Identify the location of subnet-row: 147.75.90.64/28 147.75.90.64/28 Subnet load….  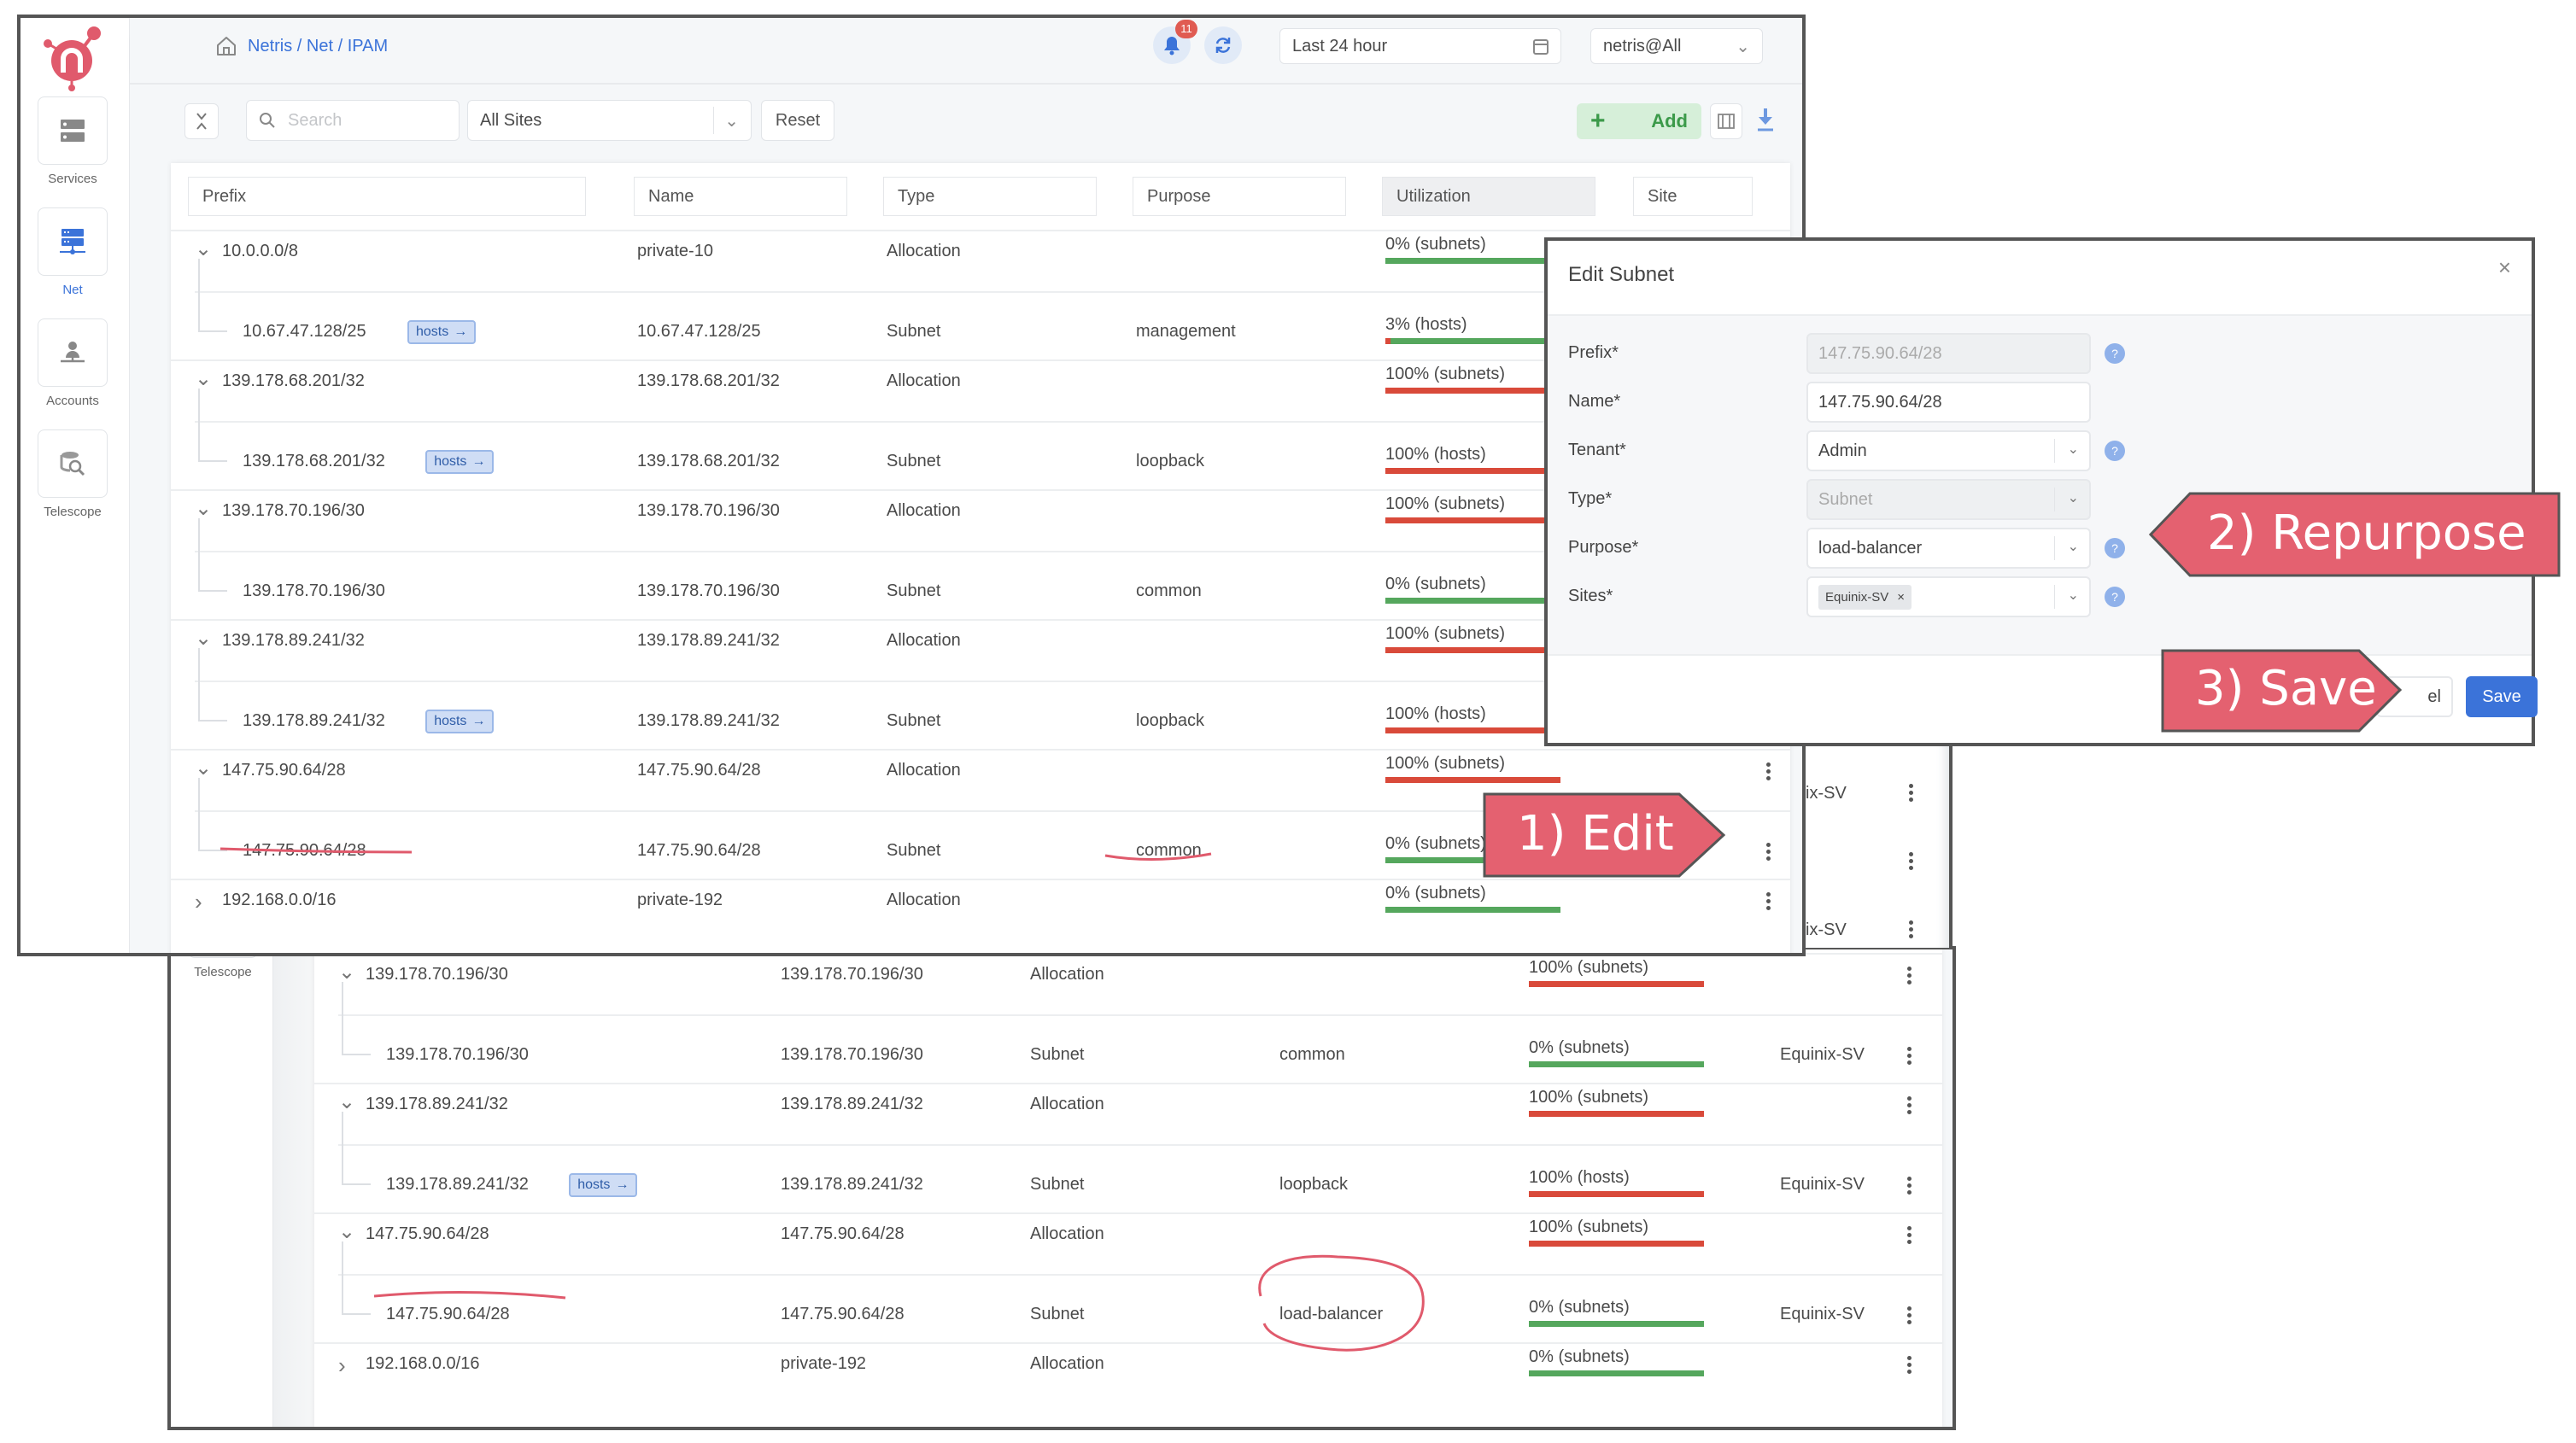
(1140, 1291).